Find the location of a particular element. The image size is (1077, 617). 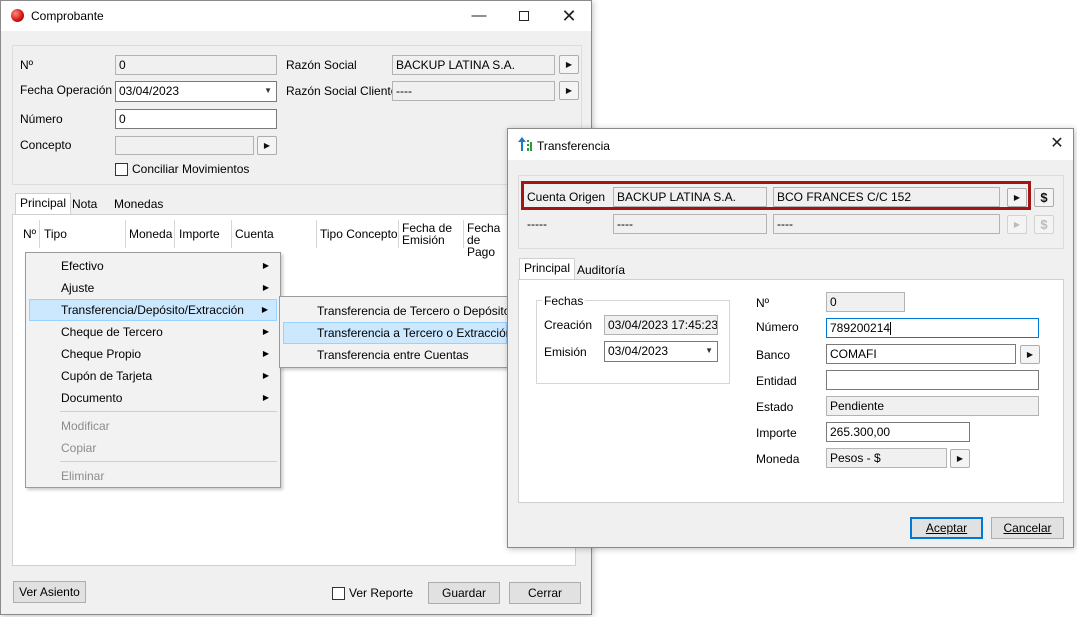

tab-auditoria: Auditoría is located at coordinates (601, 271).